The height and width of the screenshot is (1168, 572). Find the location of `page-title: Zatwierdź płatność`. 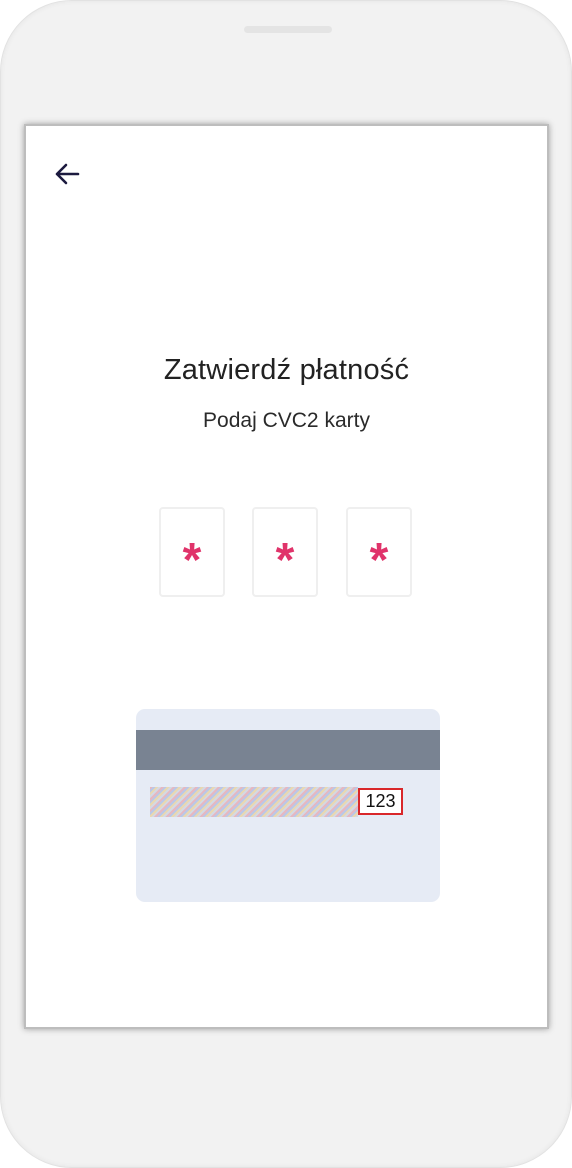

page-title: Zatwierdź płatność is located at coordinates (286, 370).